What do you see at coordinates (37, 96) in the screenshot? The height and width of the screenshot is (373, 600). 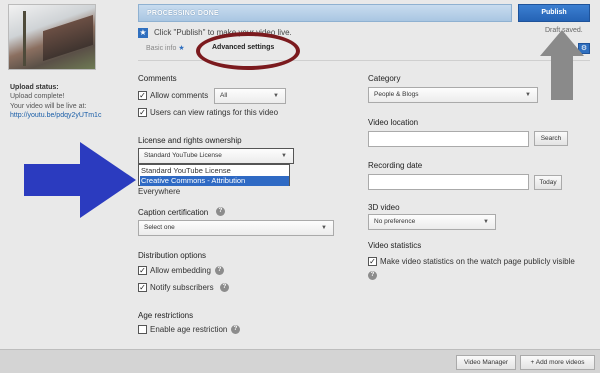 I see `upload-status-value: Upload complete!` at bounding box center [37, 96].